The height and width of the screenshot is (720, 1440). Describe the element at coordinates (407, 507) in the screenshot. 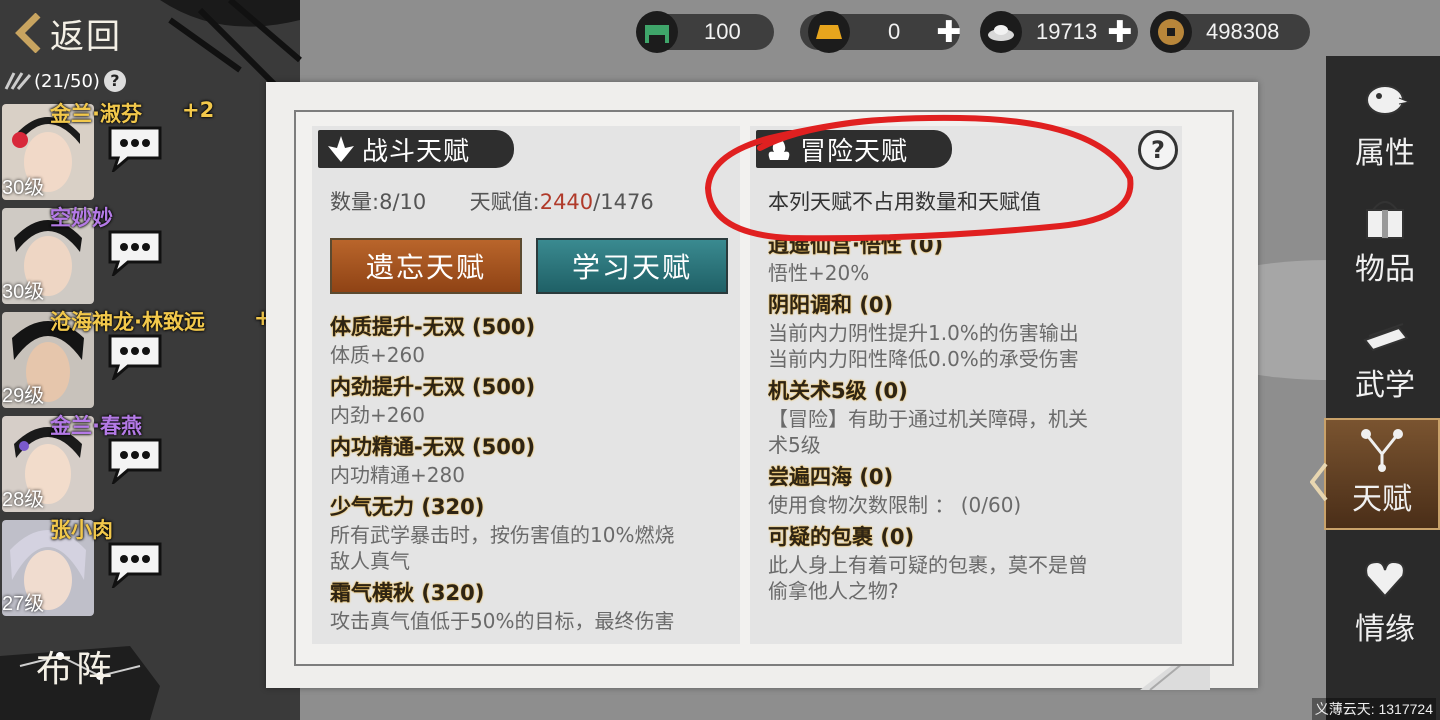

I see `talent-title: 少气无力 (320)` at that location.